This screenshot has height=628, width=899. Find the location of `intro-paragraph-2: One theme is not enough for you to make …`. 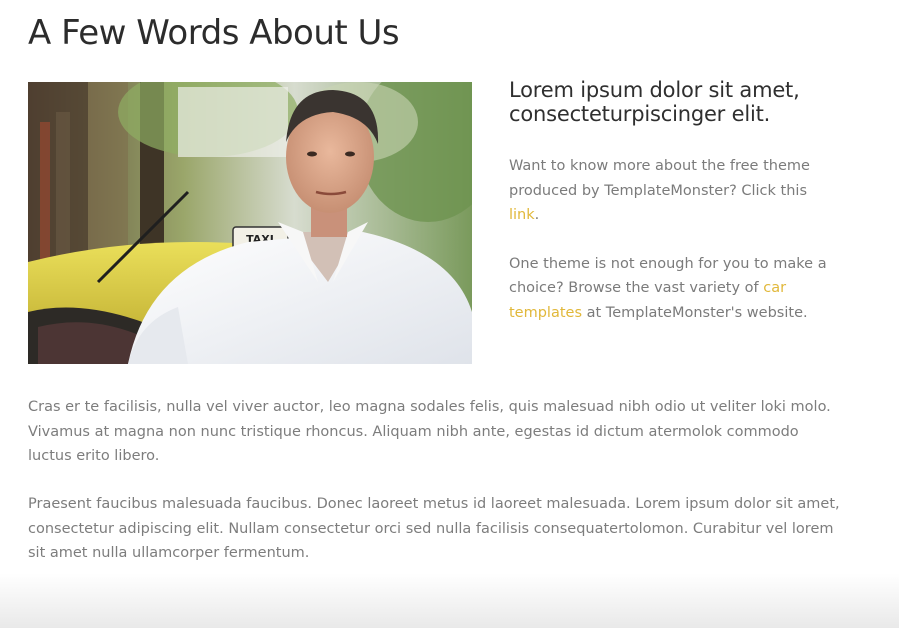

intro-paragraph-2: One theme is not enough for you to make … is located at coordinates (674, 289).